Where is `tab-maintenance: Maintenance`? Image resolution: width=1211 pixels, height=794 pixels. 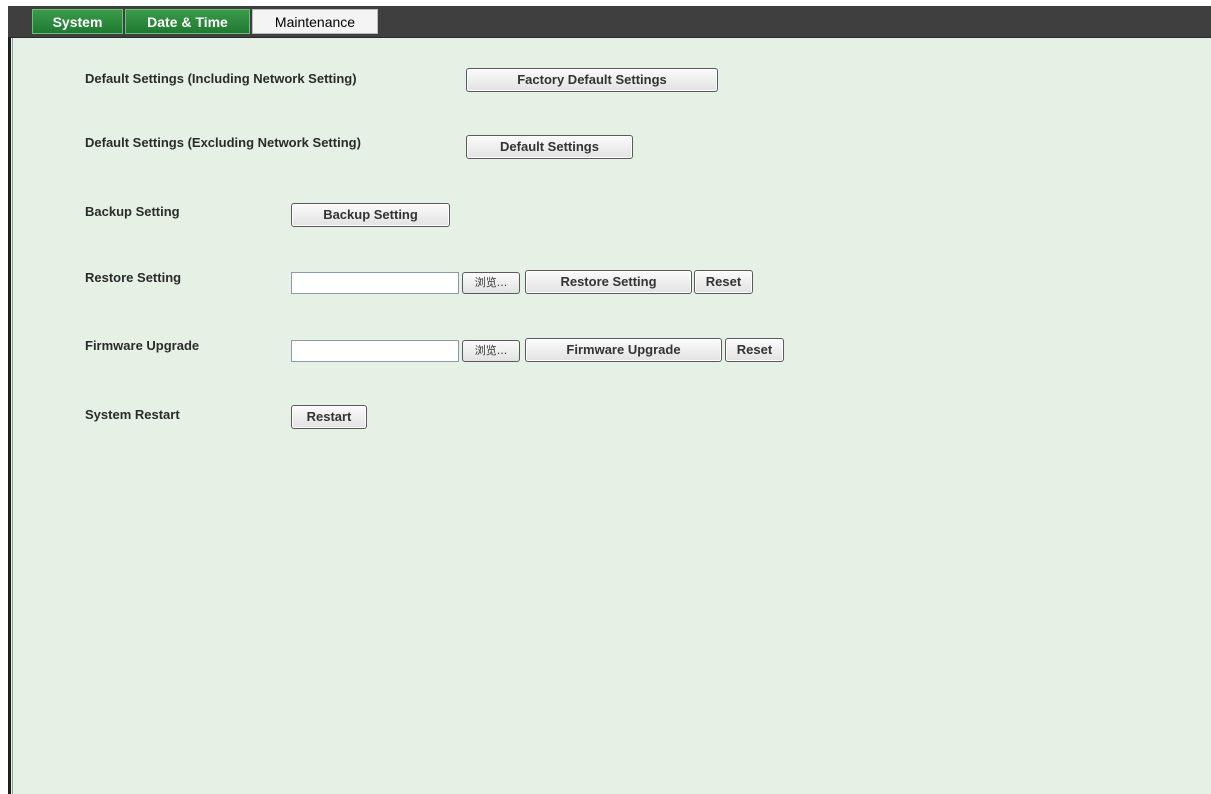
tab-maintenance: Maintenance is located at coordinates (315, 21).